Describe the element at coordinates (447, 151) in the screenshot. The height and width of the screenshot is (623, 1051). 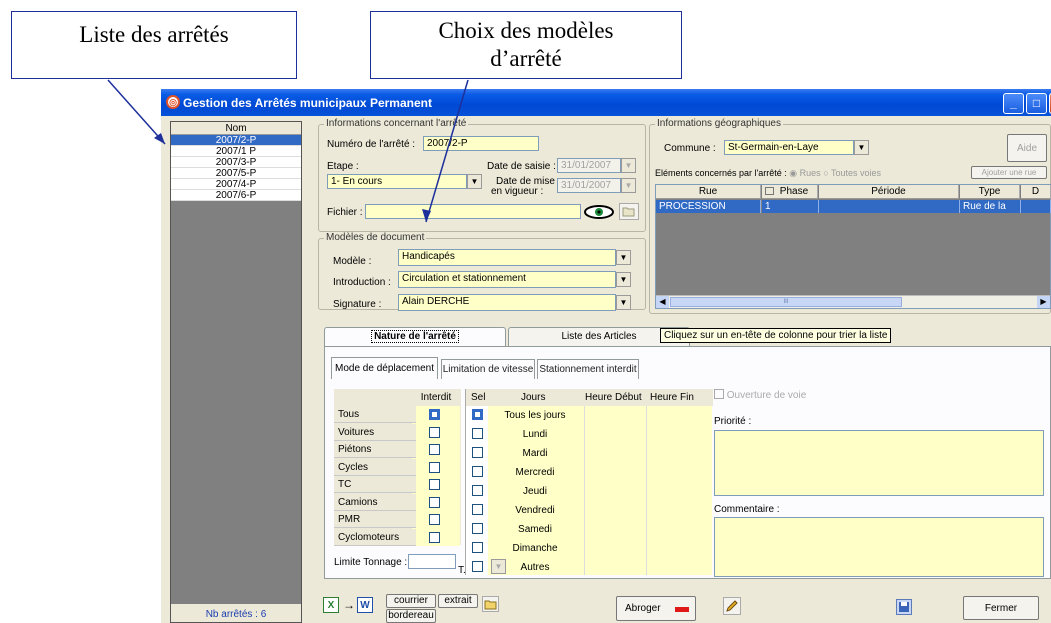
I see `arrow-choix` at that location.